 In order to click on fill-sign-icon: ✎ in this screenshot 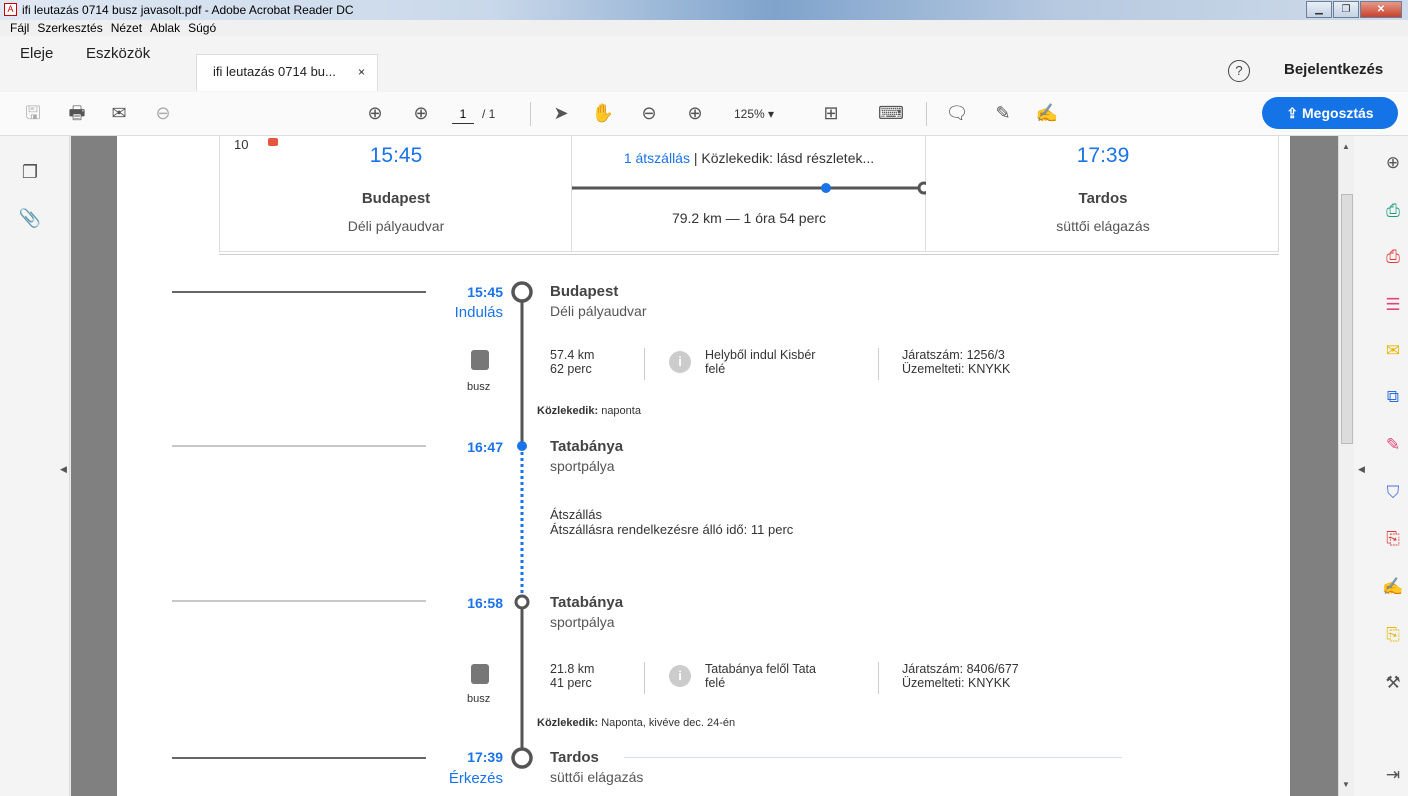, I will do `click(1393, 445)`.